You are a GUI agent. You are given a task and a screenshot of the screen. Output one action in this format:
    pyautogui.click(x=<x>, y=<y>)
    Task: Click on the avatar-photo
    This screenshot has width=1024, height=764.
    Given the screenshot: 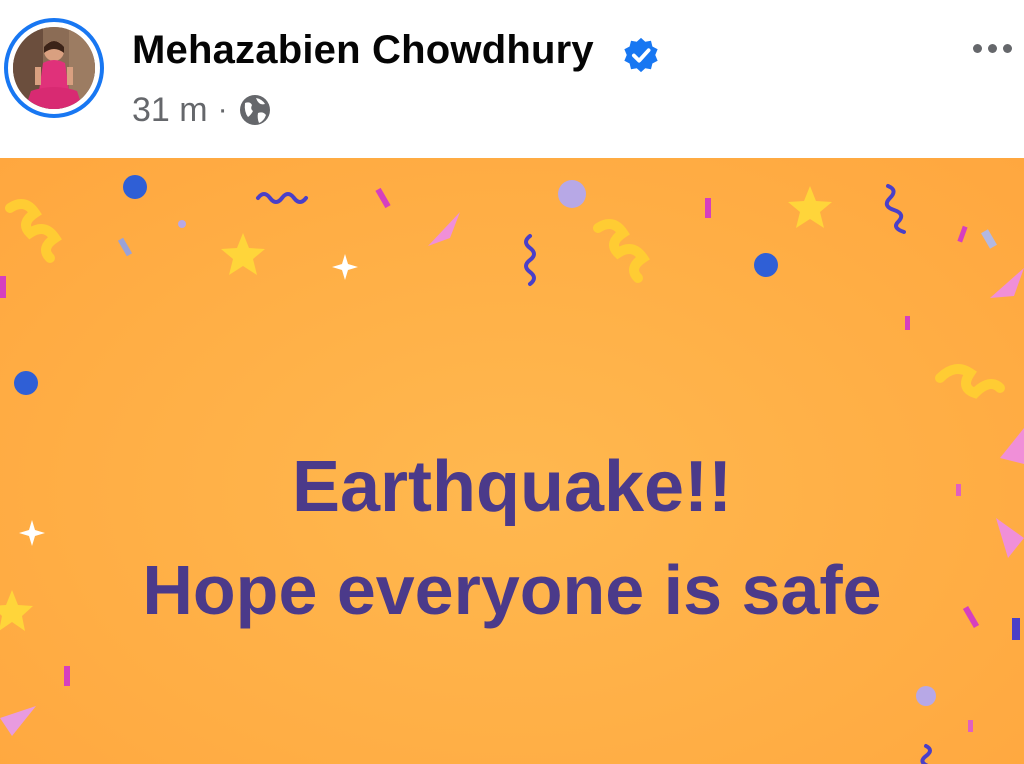 What is the action you would take?
    pyautogui.click(x=54, y=68)
    